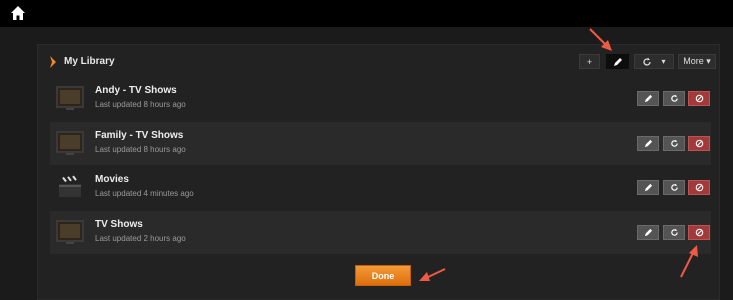  Describe the element at coordinates (380, 187) in the screenshot. I see `section-row-movies: Movies Last updated 4 minutes ago` at that location.